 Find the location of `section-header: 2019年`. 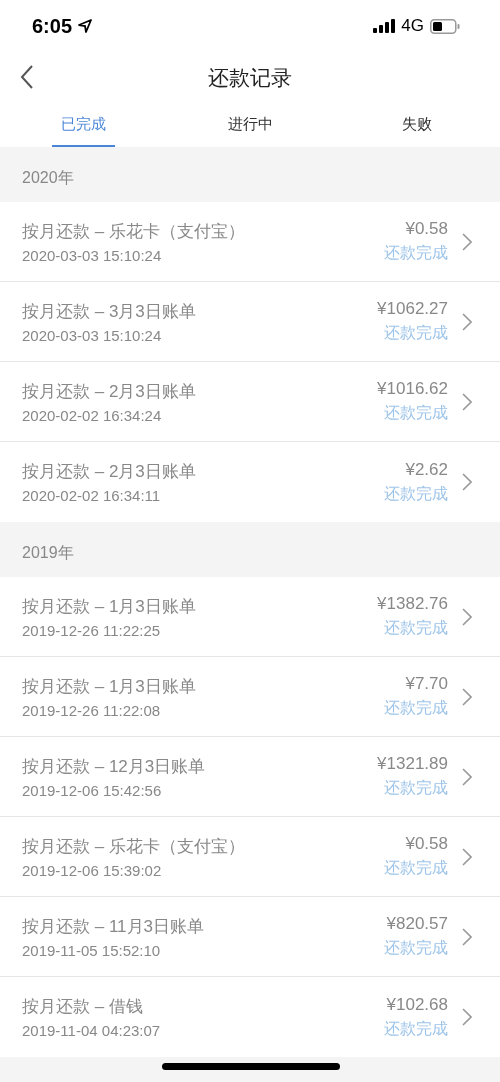

section-header: 2019年 is located at coordinates (48, 553).